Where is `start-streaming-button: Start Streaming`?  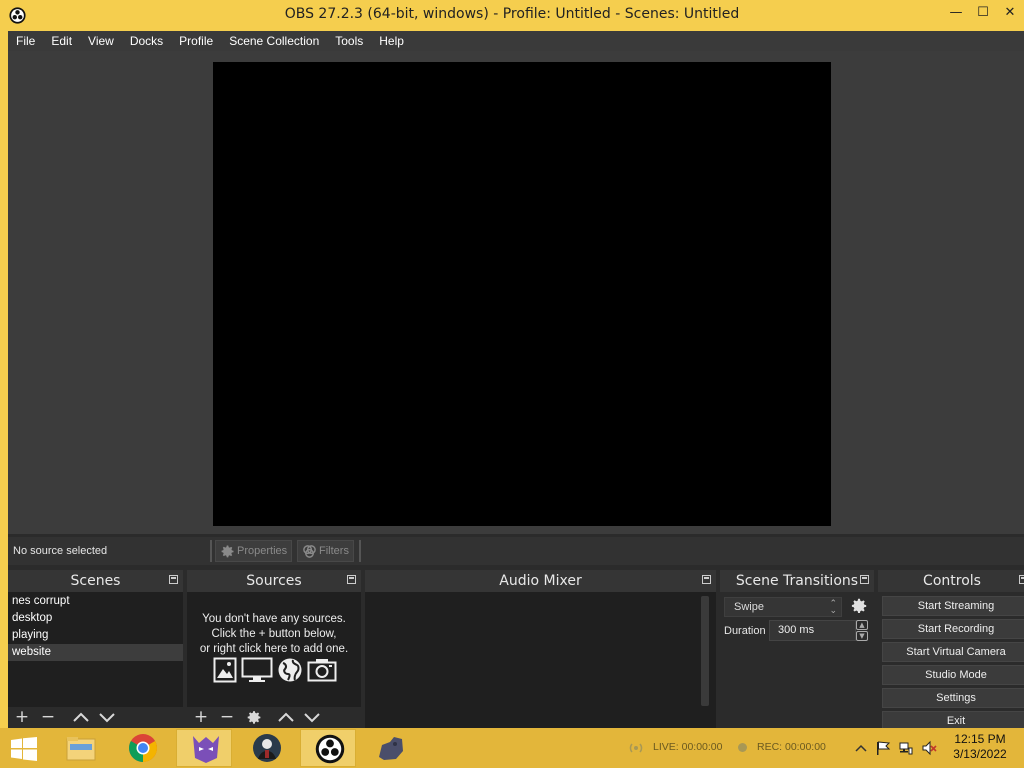 start-streaming-button: Start Streaming is located at coordinates (953, 606).